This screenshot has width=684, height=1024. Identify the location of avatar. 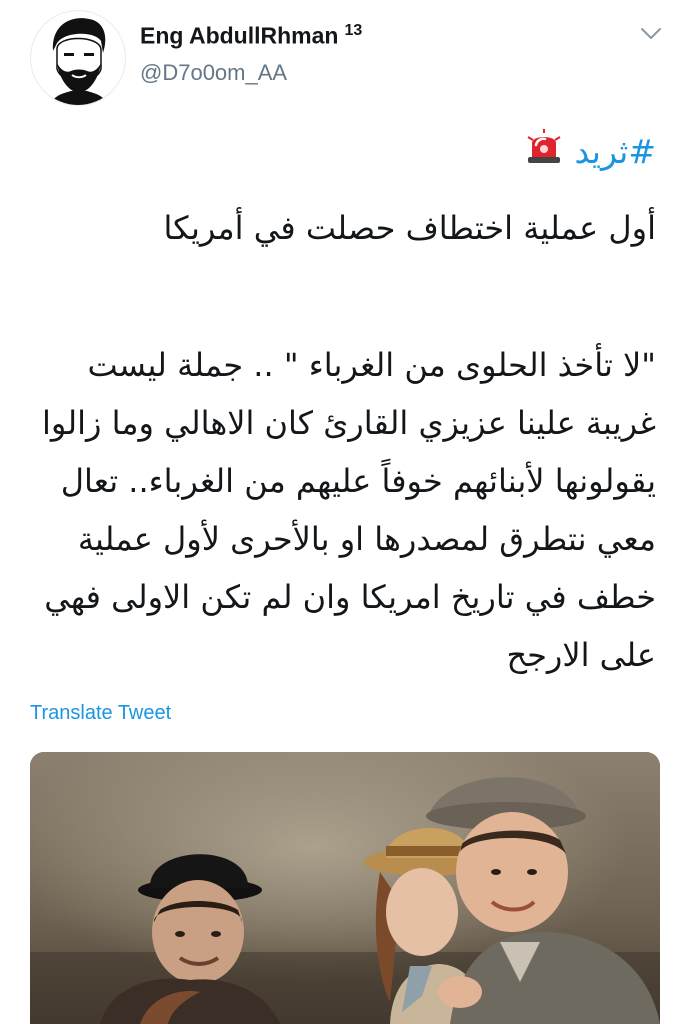
(78, 58).